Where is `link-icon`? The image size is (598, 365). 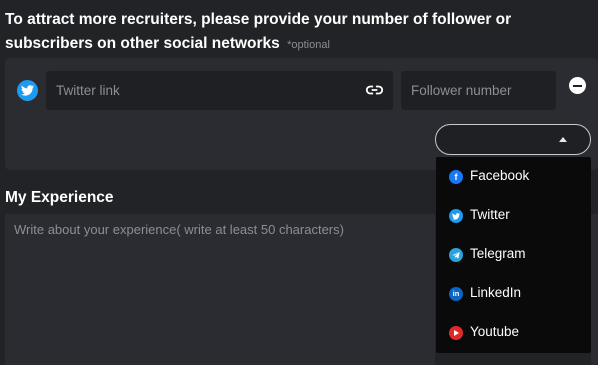 link-icon is located at coordinates (374, 90).